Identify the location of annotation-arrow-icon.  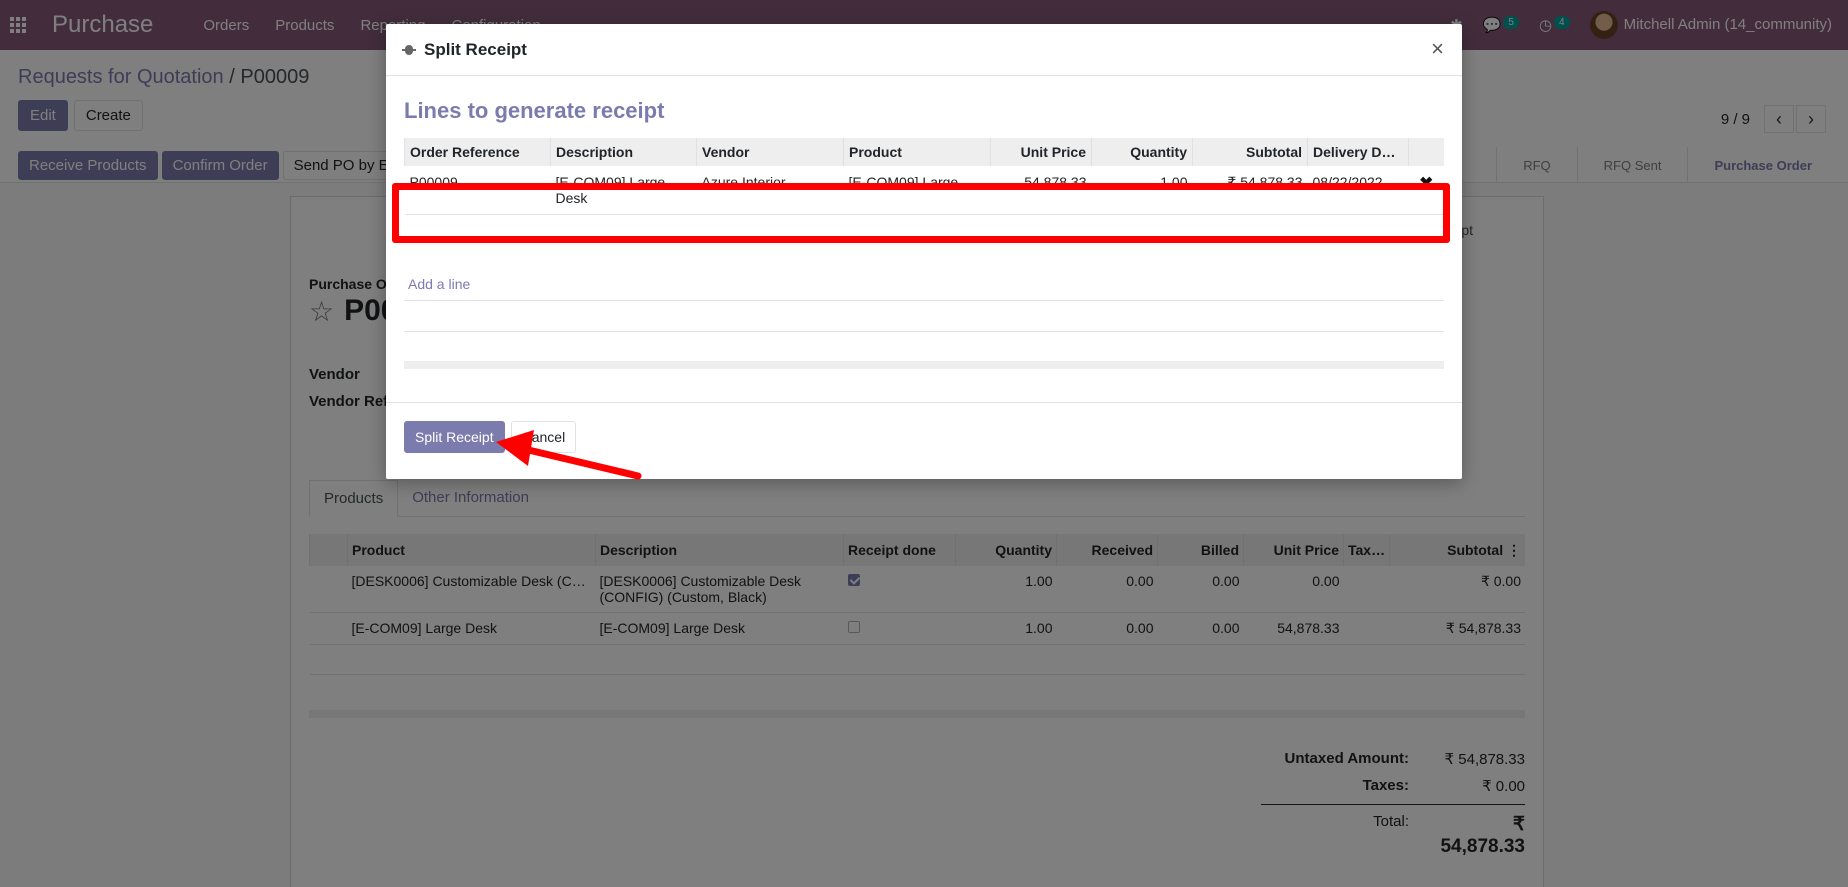
(569, 455).